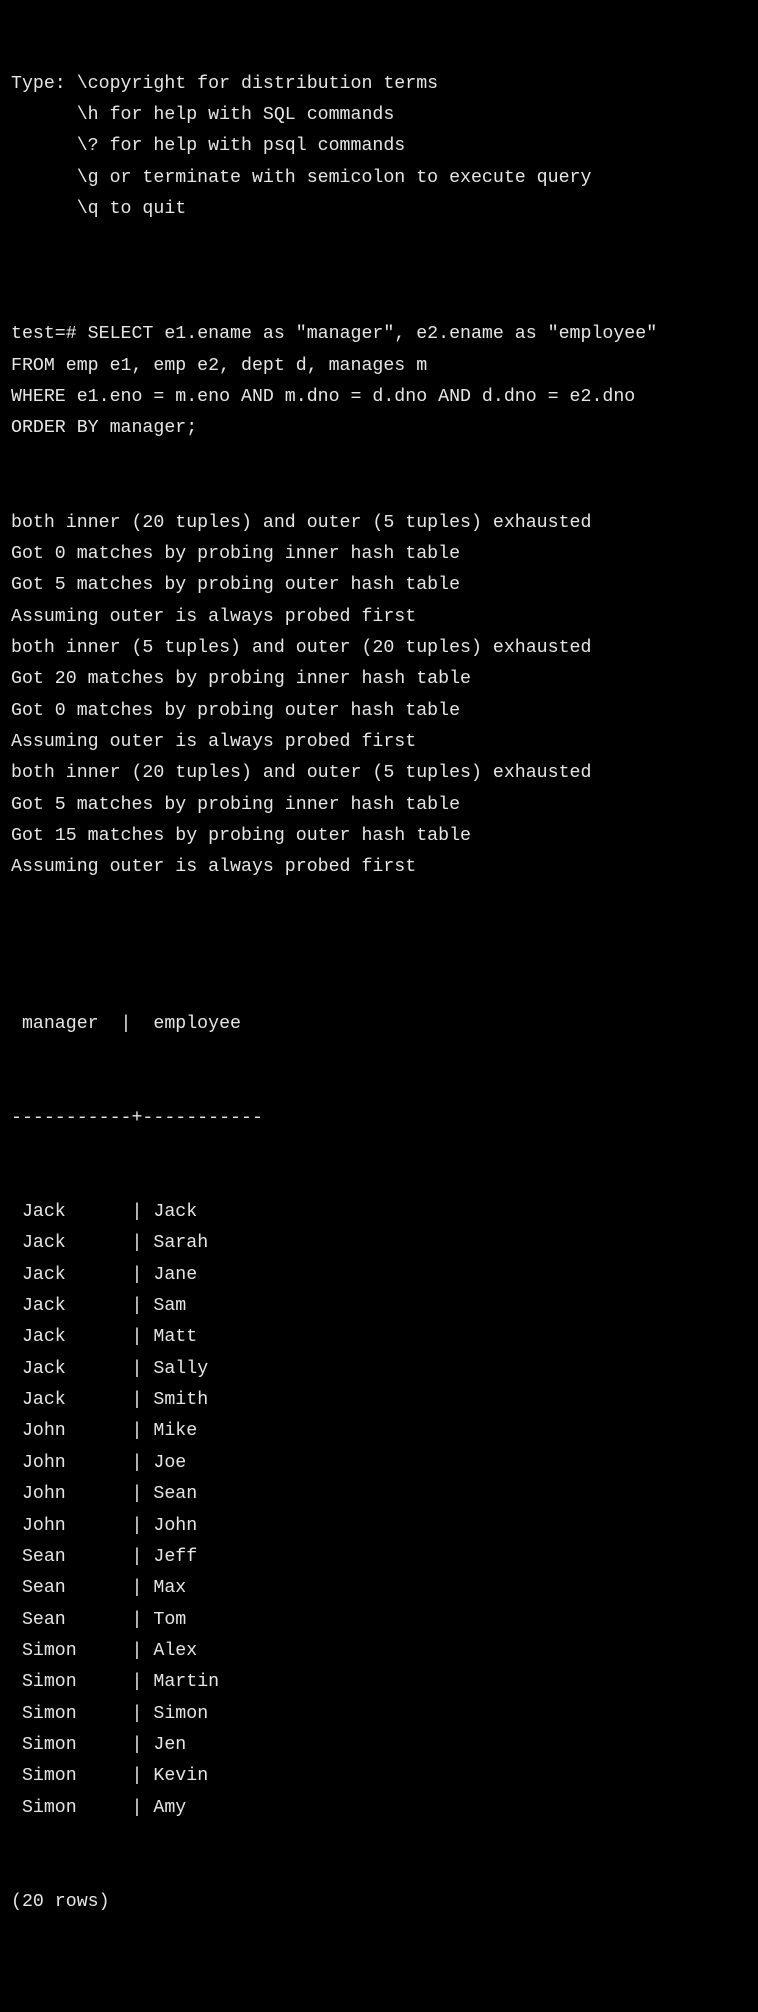  I want to click on employee-cell: Kevin, so click(181, 1776).